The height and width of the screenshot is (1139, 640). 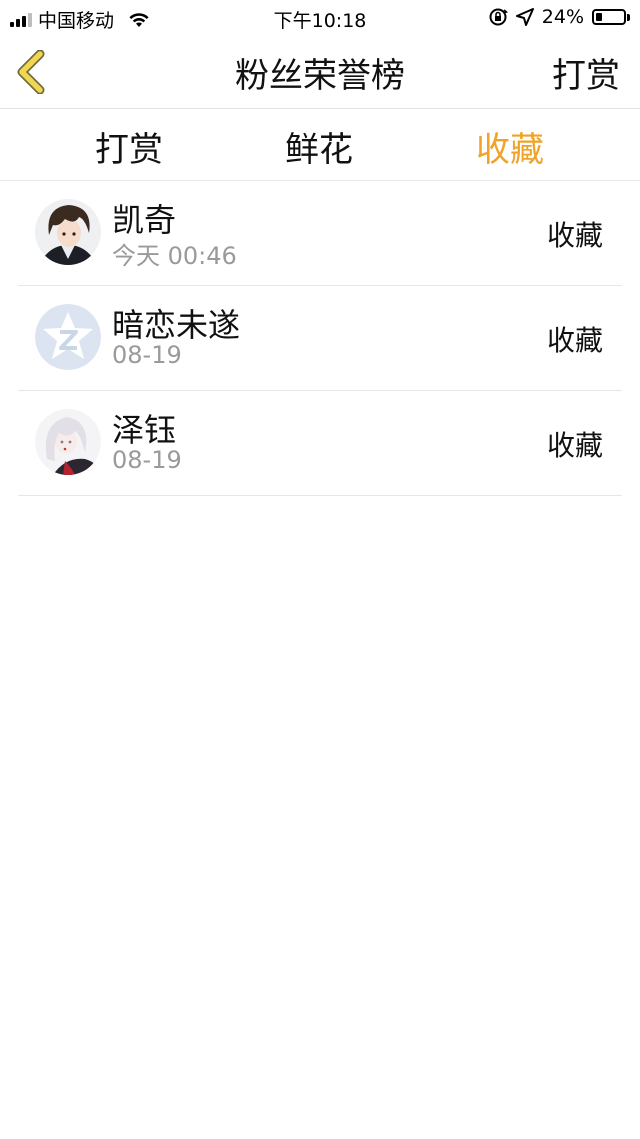 I want to click on nav-header: 粉丝荣誉榜 打赏, so click(x=320, y=72).